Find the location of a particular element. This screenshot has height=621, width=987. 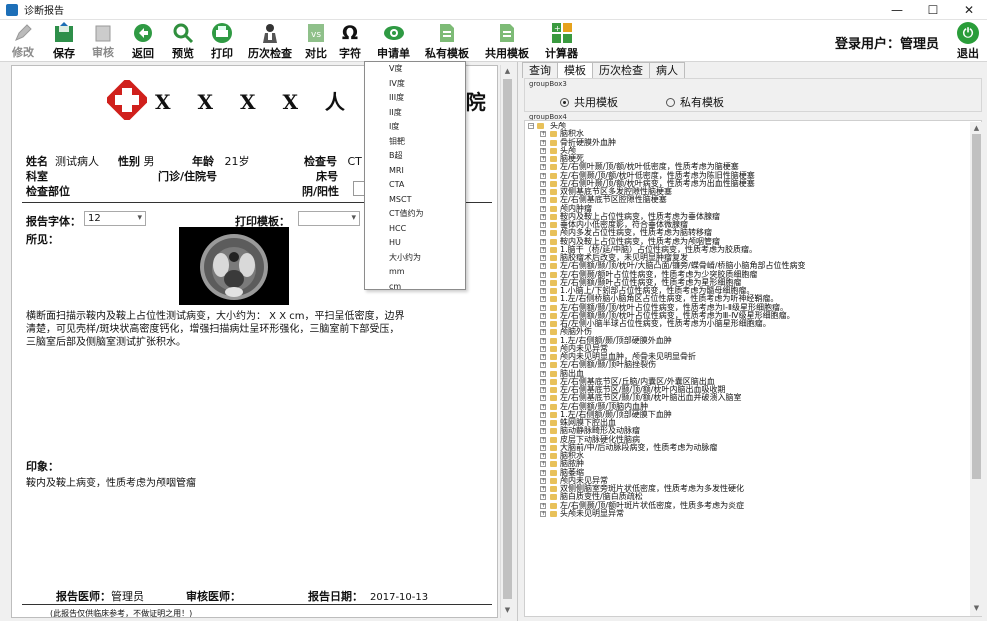

radio-shared-template: 共用模板 is located at coordinates (589, 102).